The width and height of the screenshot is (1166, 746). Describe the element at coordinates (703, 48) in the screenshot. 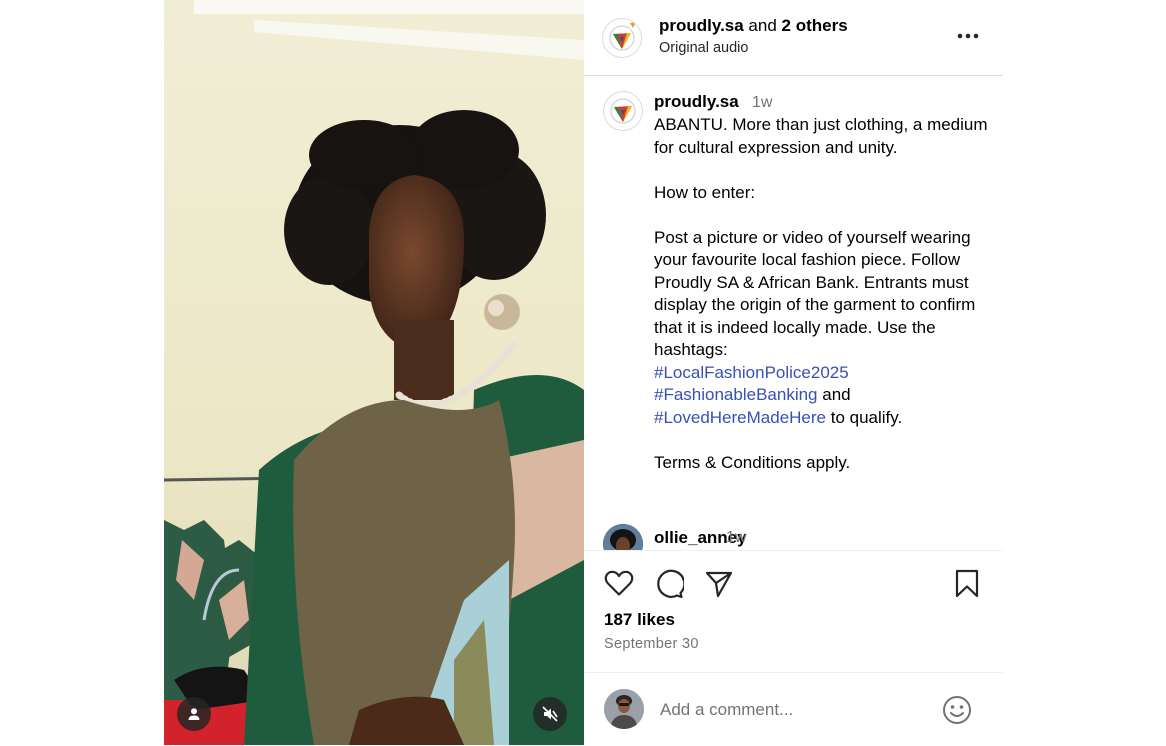

I see `audio-label: Original audio` at that location.